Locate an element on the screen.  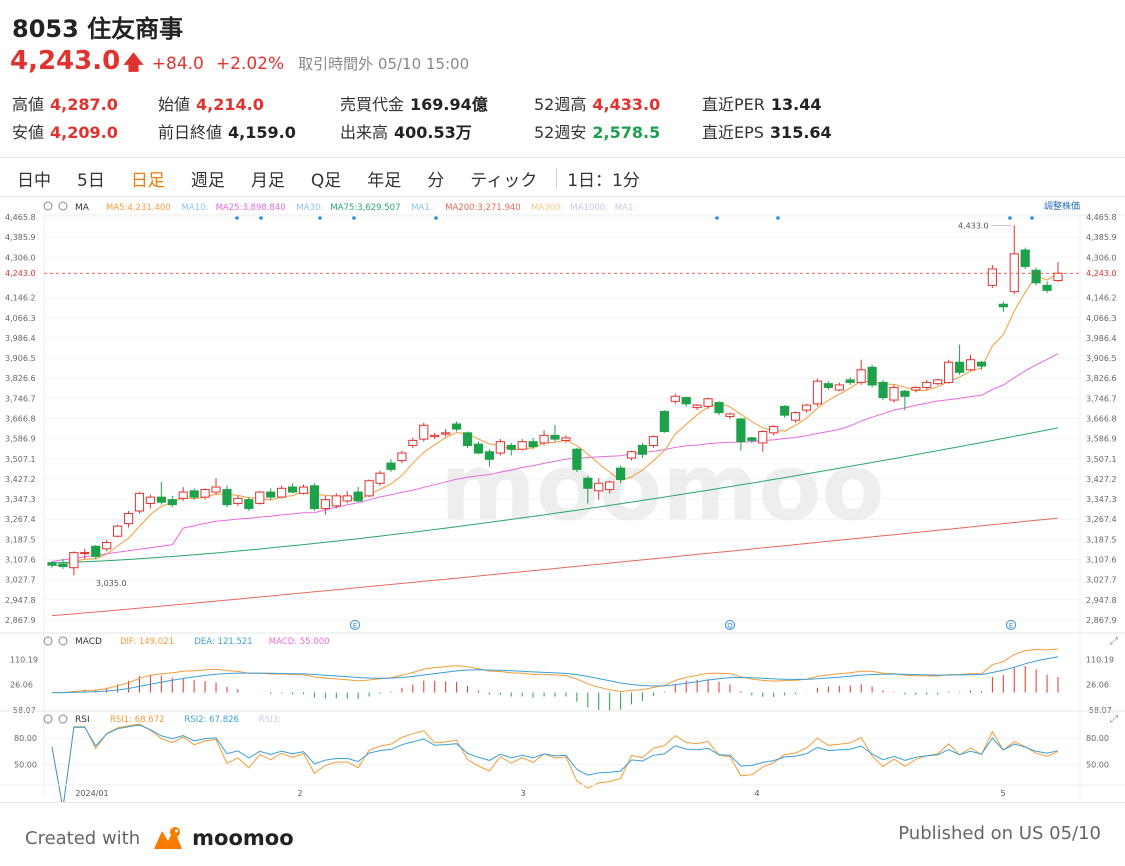
y-tick-label-left: 3,187.5 is located at coordinates (20, 539).